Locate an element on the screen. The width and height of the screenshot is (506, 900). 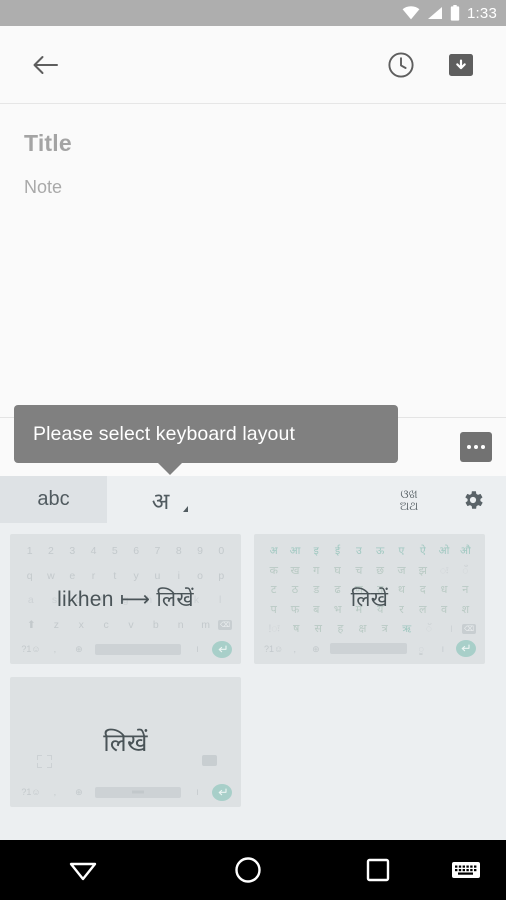
layout-card-label: likhen ⟼ लिखें is located at coordinates (125, 599).